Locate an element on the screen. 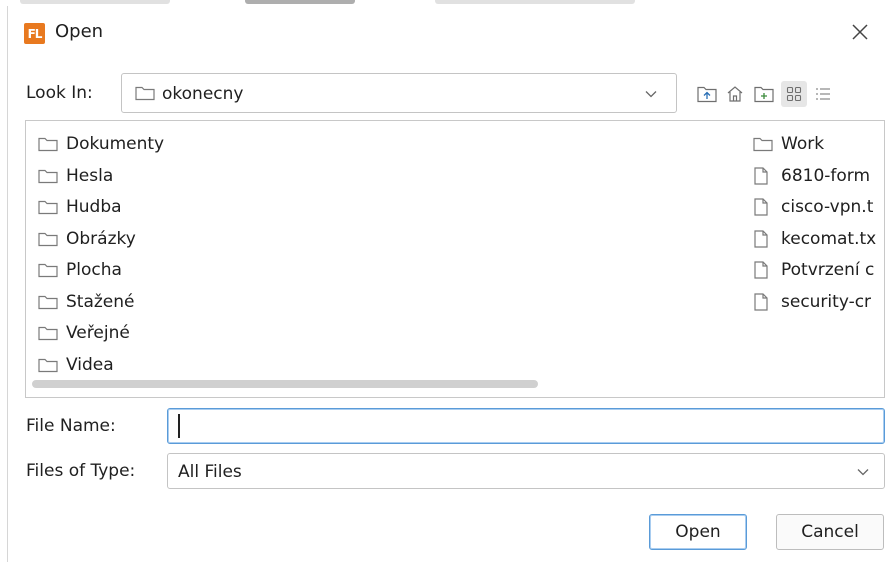  file-name-input is located at coordinates (526, 426).